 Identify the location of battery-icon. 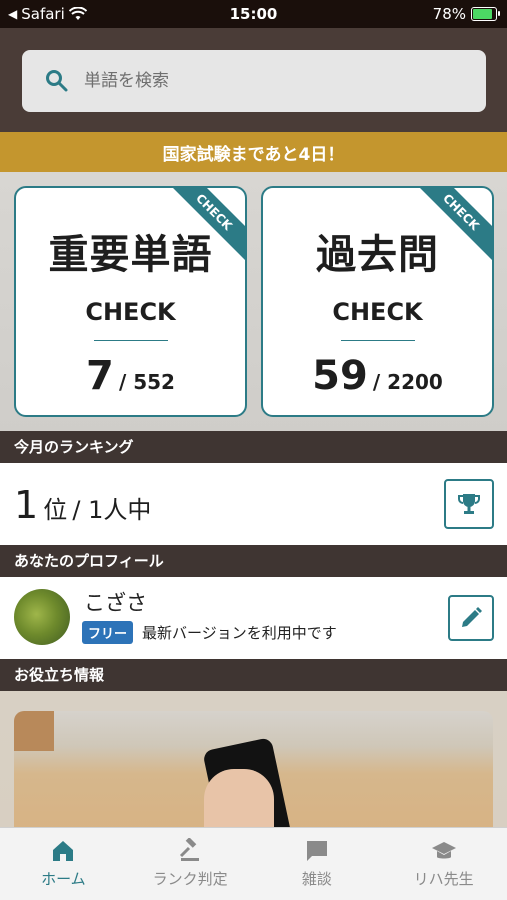
(485, 14).